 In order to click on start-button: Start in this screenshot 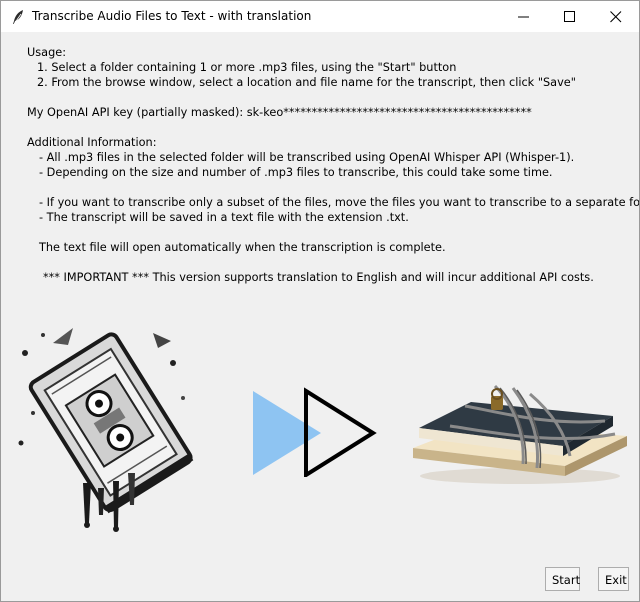, I will do `click(562, 579)`.